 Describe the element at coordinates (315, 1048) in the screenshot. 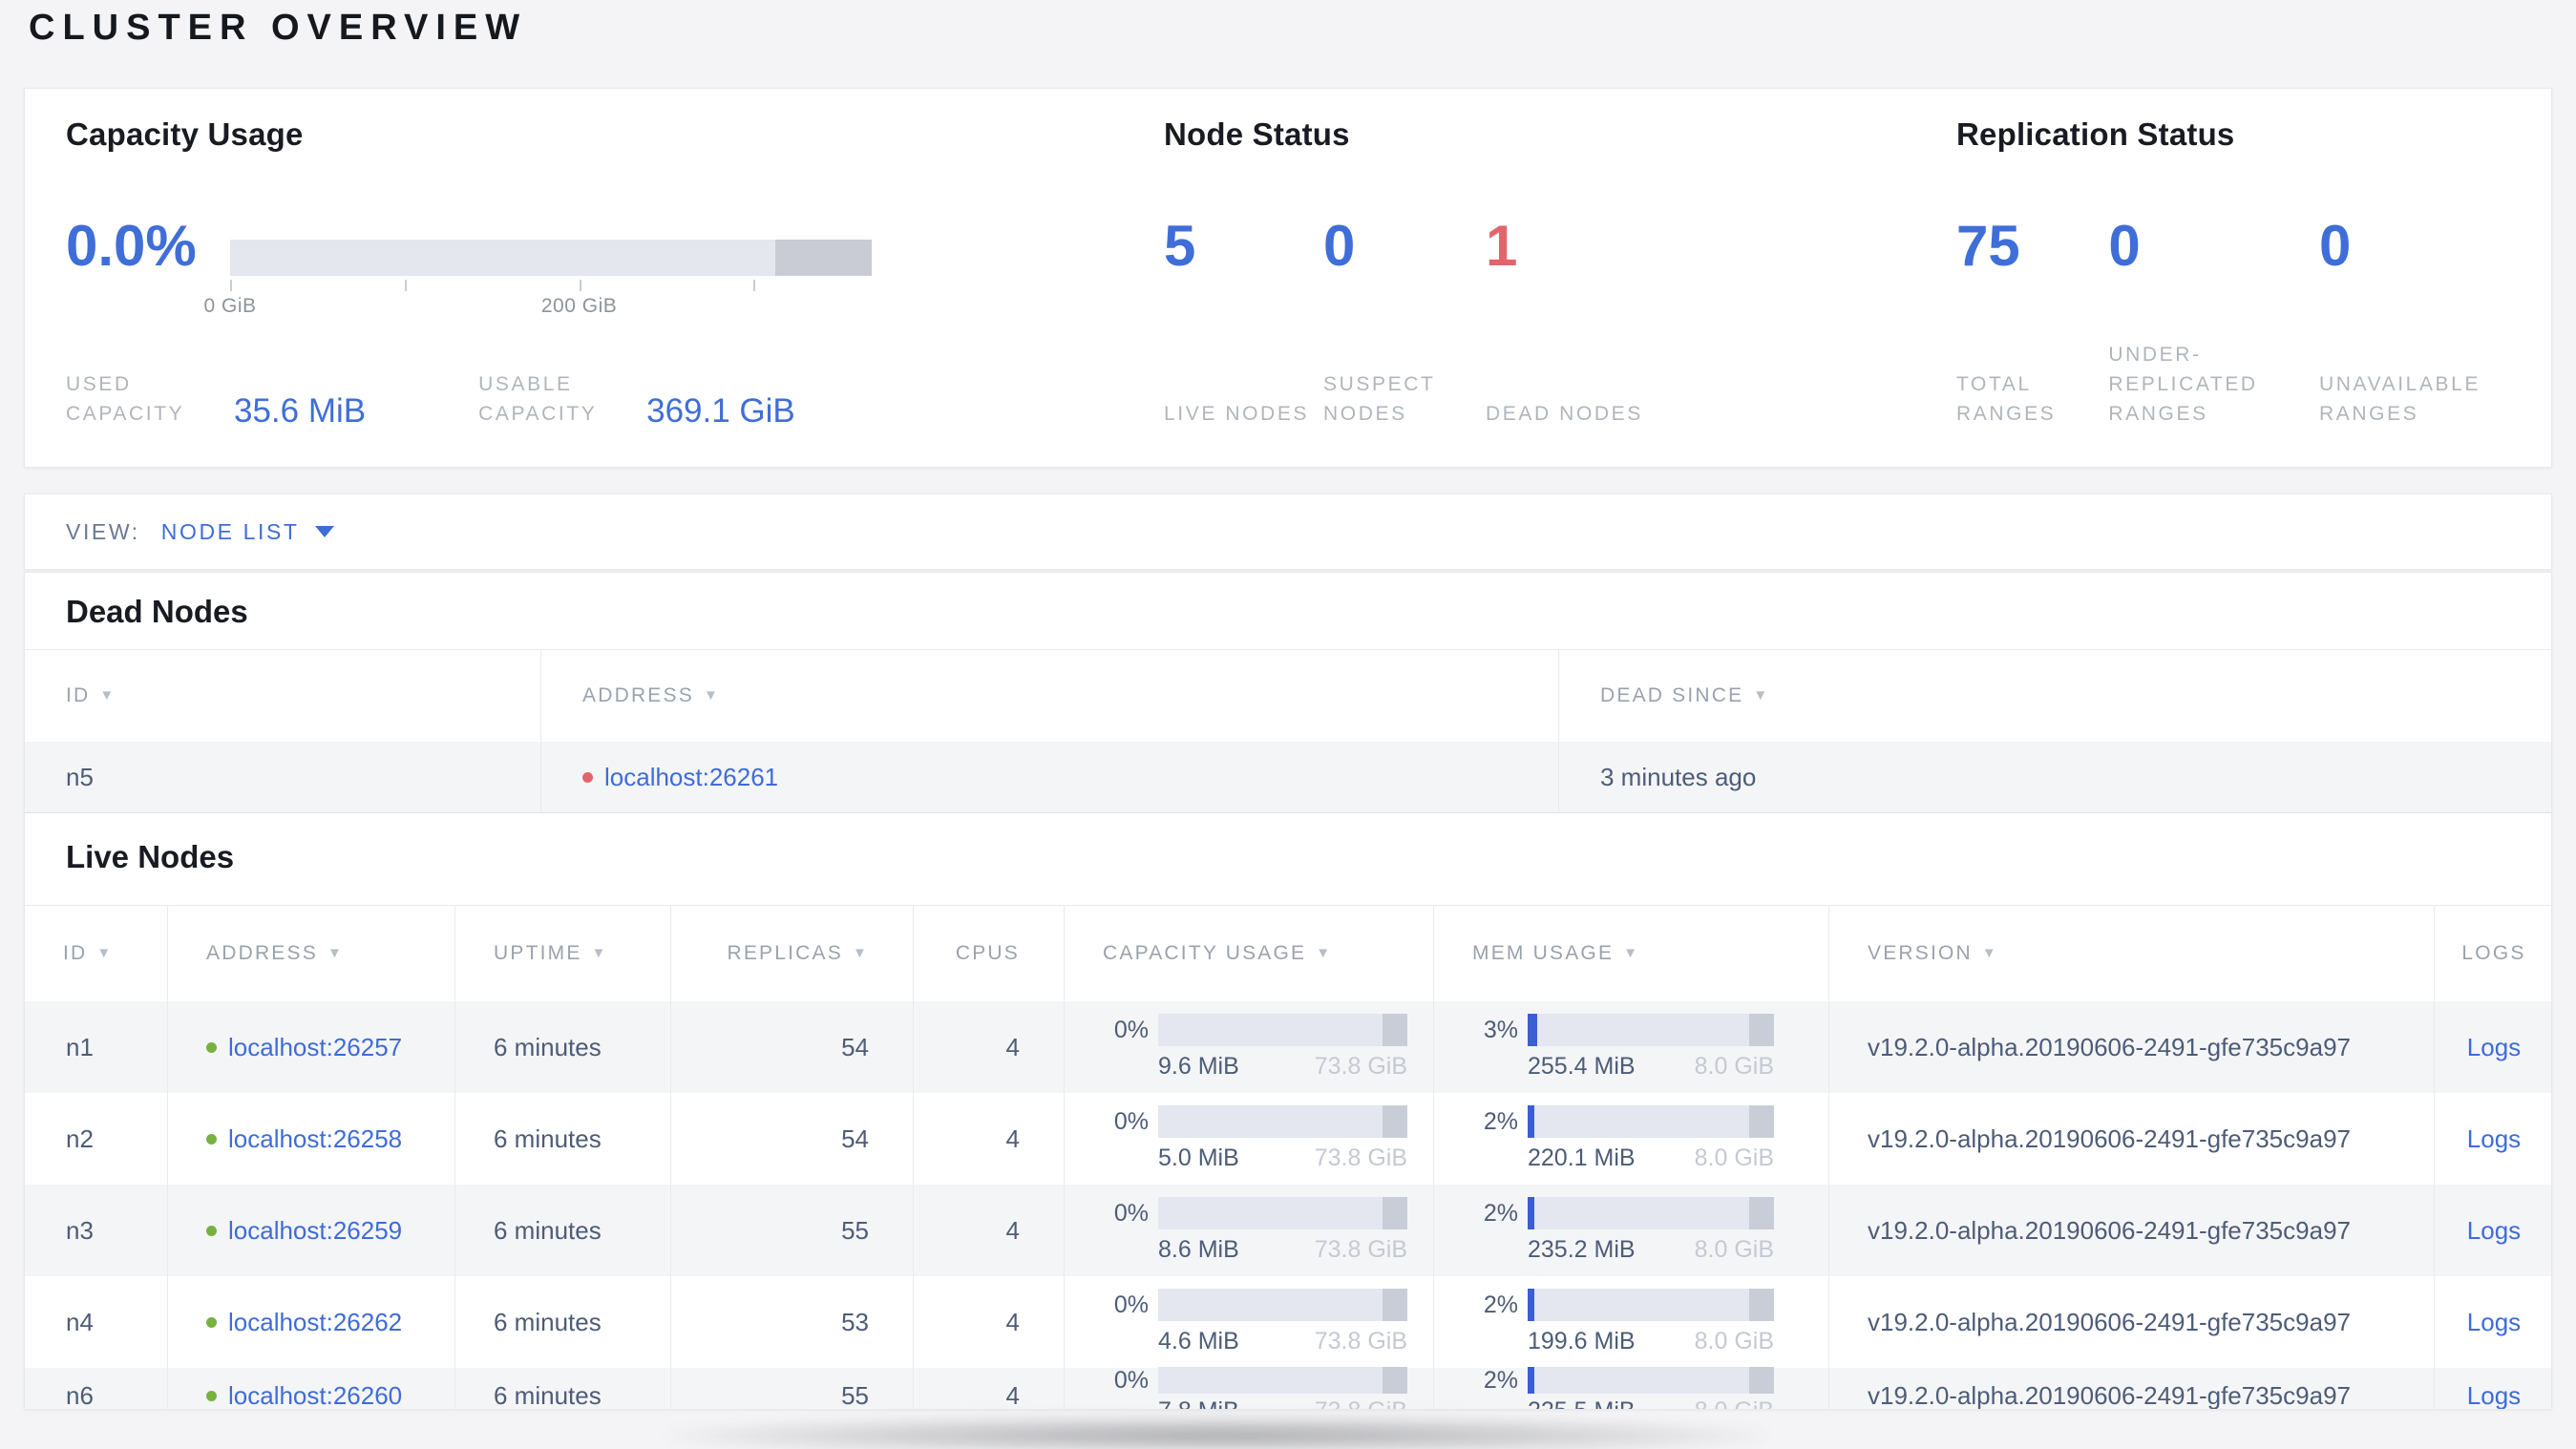

I see `node-address-link: localhost:26257` at that location.